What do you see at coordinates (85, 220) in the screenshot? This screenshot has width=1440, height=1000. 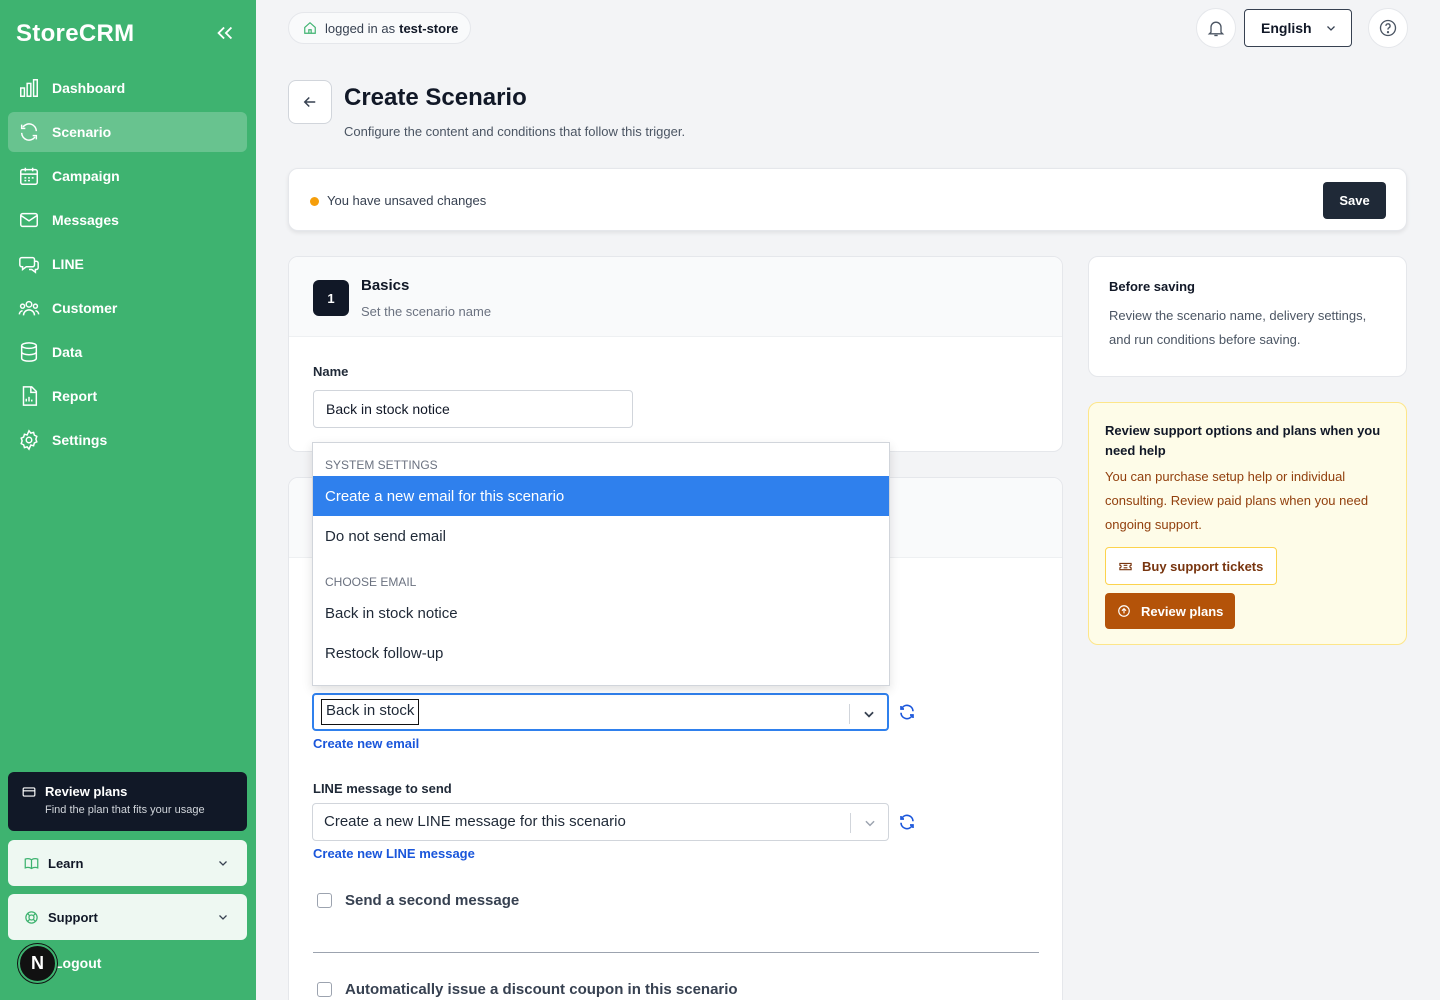 I see `sidebar-item-label: Messages` at bounding box center [85, 220].